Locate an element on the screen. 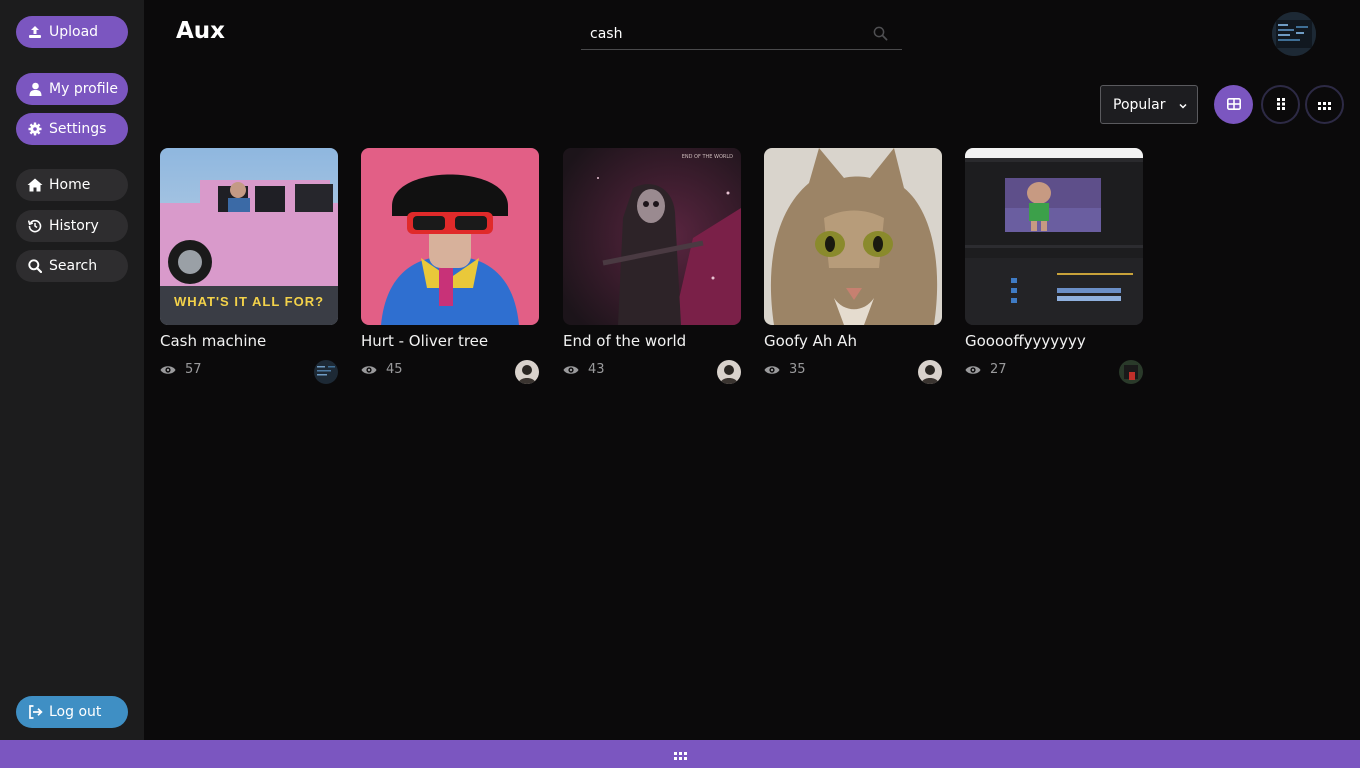  video-card: Hurt - Oliver tree 45 is located at coordinates (450, 266).